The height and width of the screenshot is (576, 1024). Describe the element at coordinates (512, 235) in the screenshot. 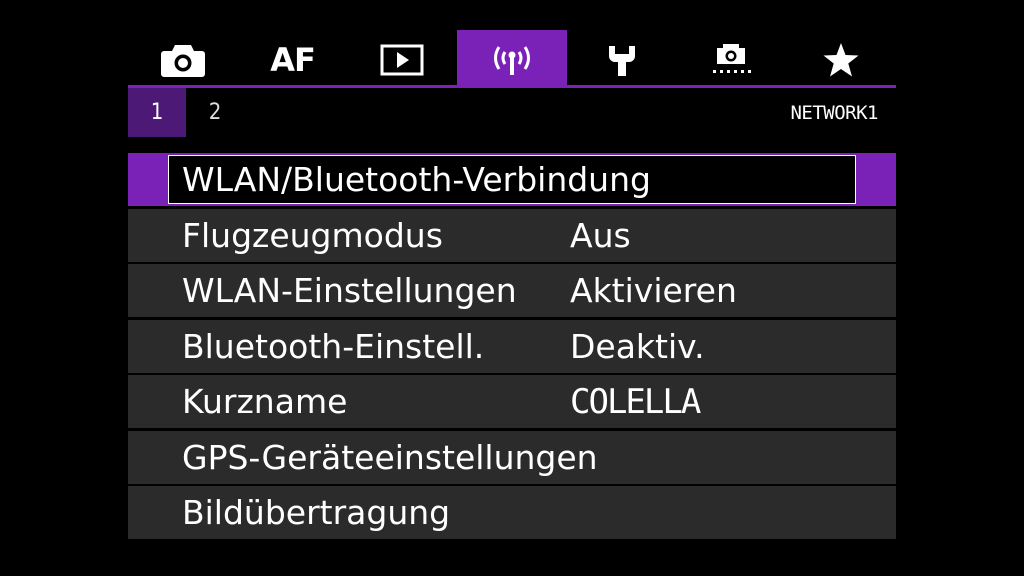

I see `menu-item-airplane-mode: Flugzeugmodus Aus` at that location.